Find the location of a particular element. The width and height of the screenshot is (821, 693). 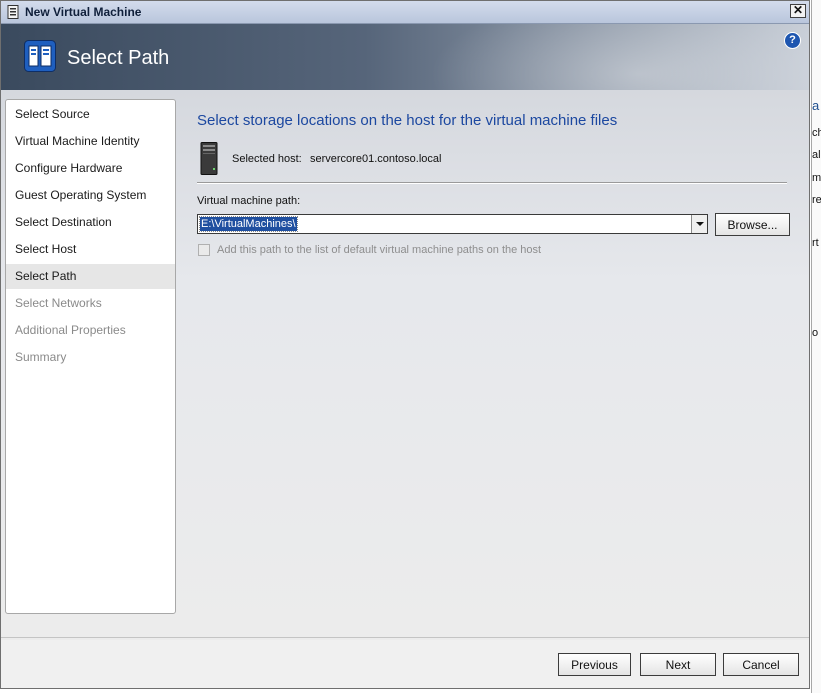

background-window-edge: a ch al m re rt o is located at coordinates (816, 346).